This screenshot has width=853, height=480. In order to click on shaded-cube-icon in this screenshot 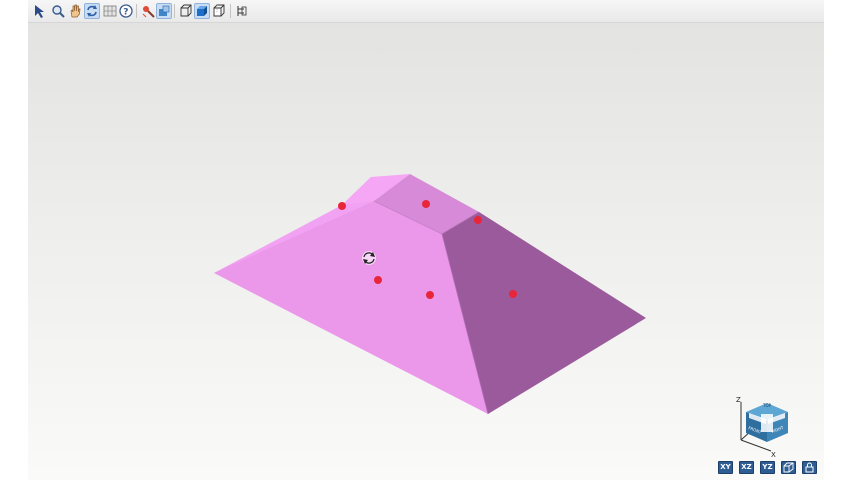, I will do `click(202, 11)`.